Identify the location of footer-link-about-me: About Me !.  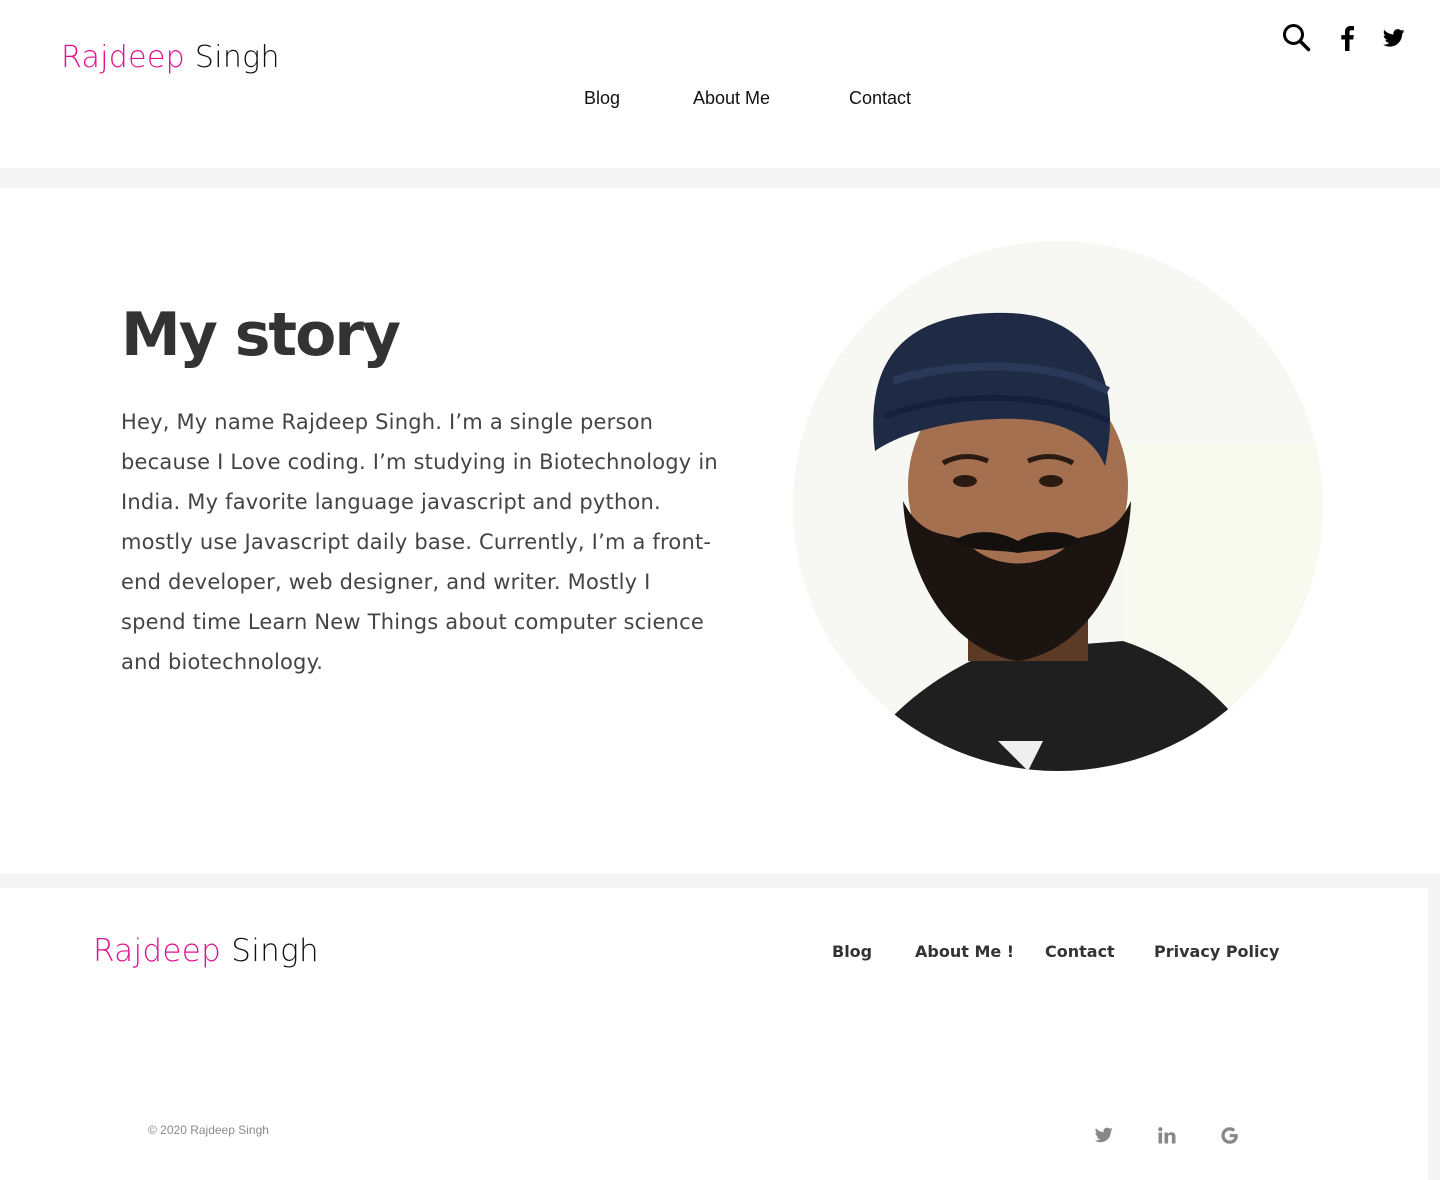
(964, 951).